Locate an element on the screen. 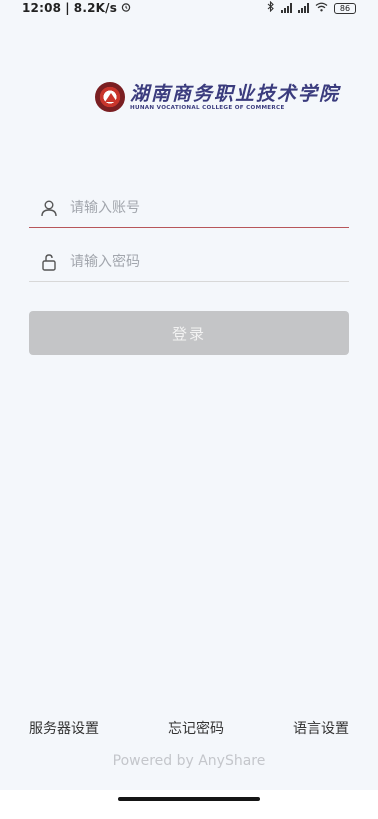  powered-by-text: Powered by AnyShare is located at coordinates (189, 761).